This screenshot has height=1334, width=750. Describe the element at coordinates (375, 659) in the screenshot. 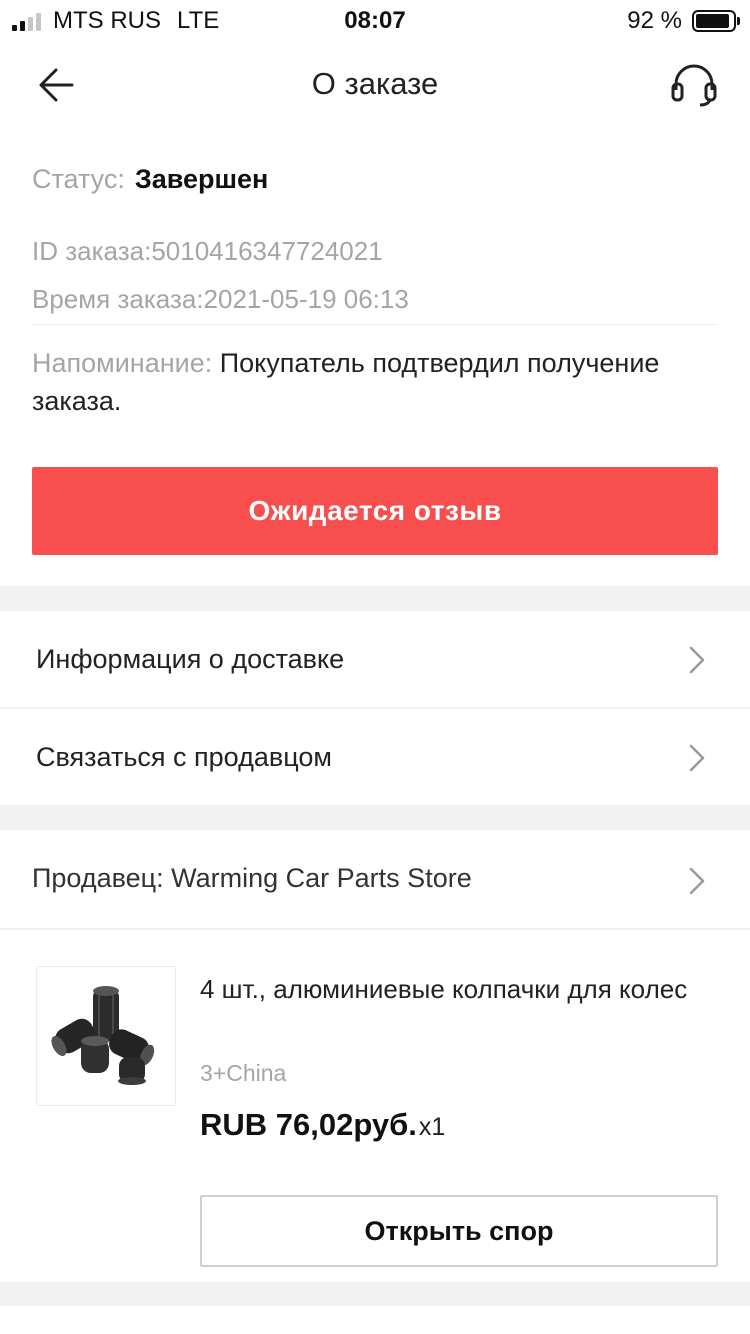

I see `delivery-info-link: Информация о доставке` at that location.